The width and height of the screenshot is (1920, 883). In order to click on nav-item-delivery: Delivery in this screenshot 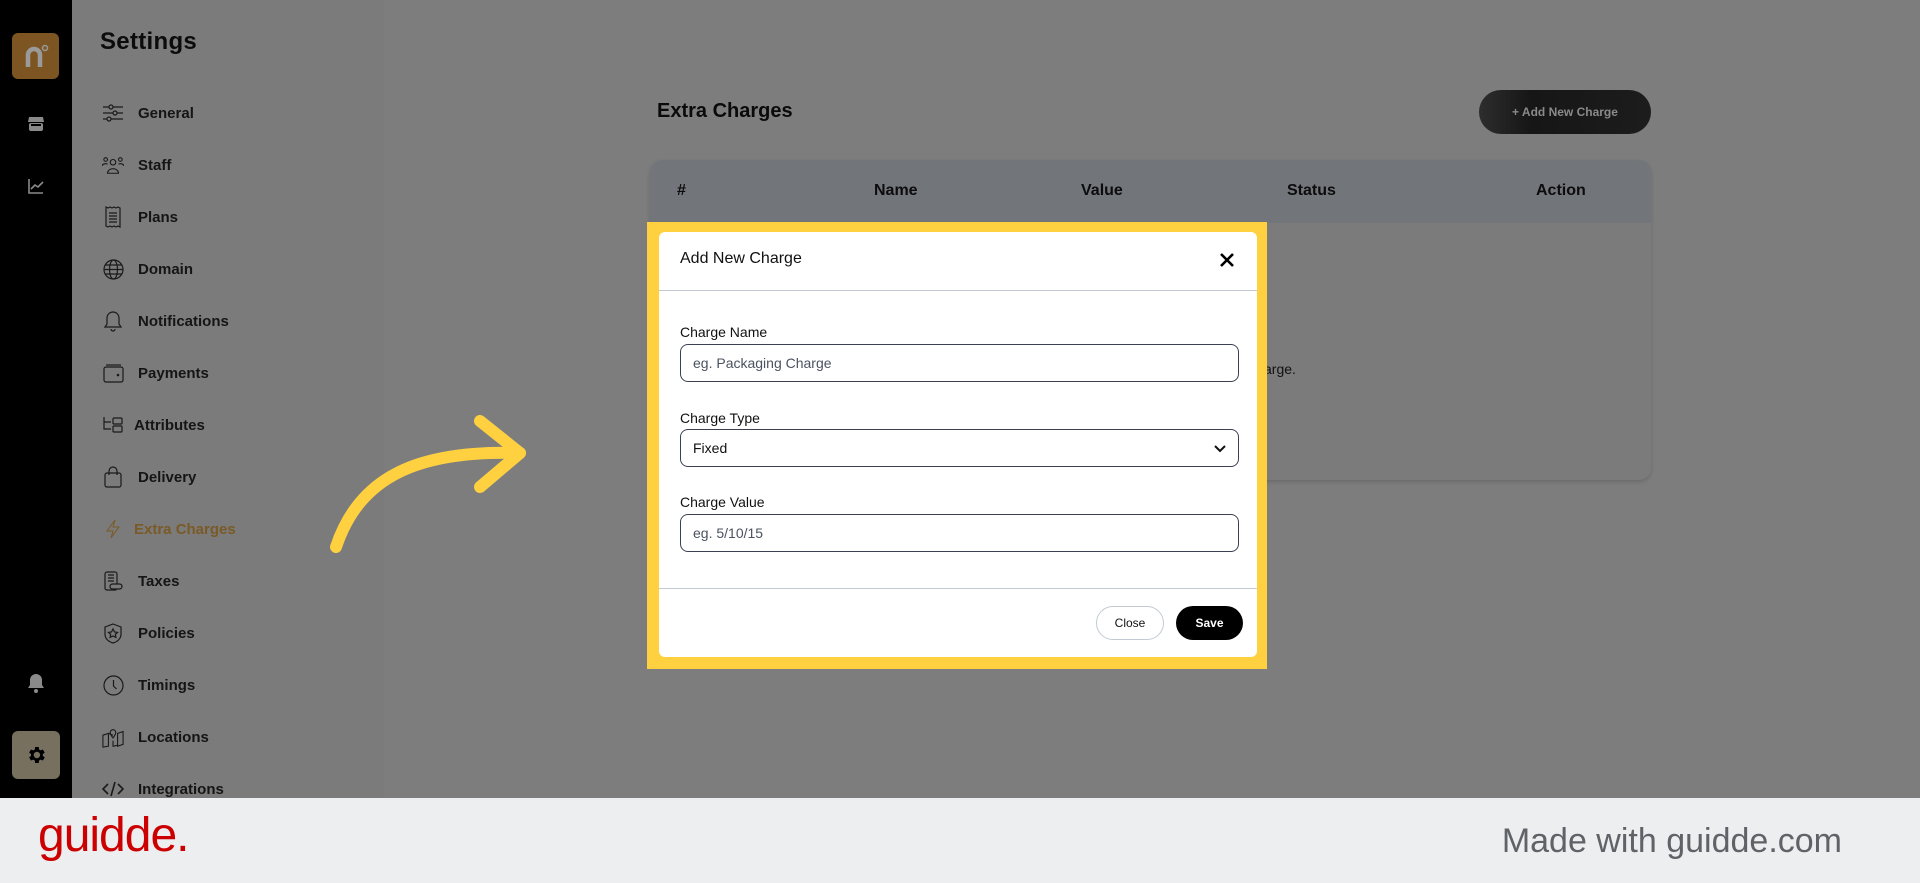, I will do `click(149, 477)`.